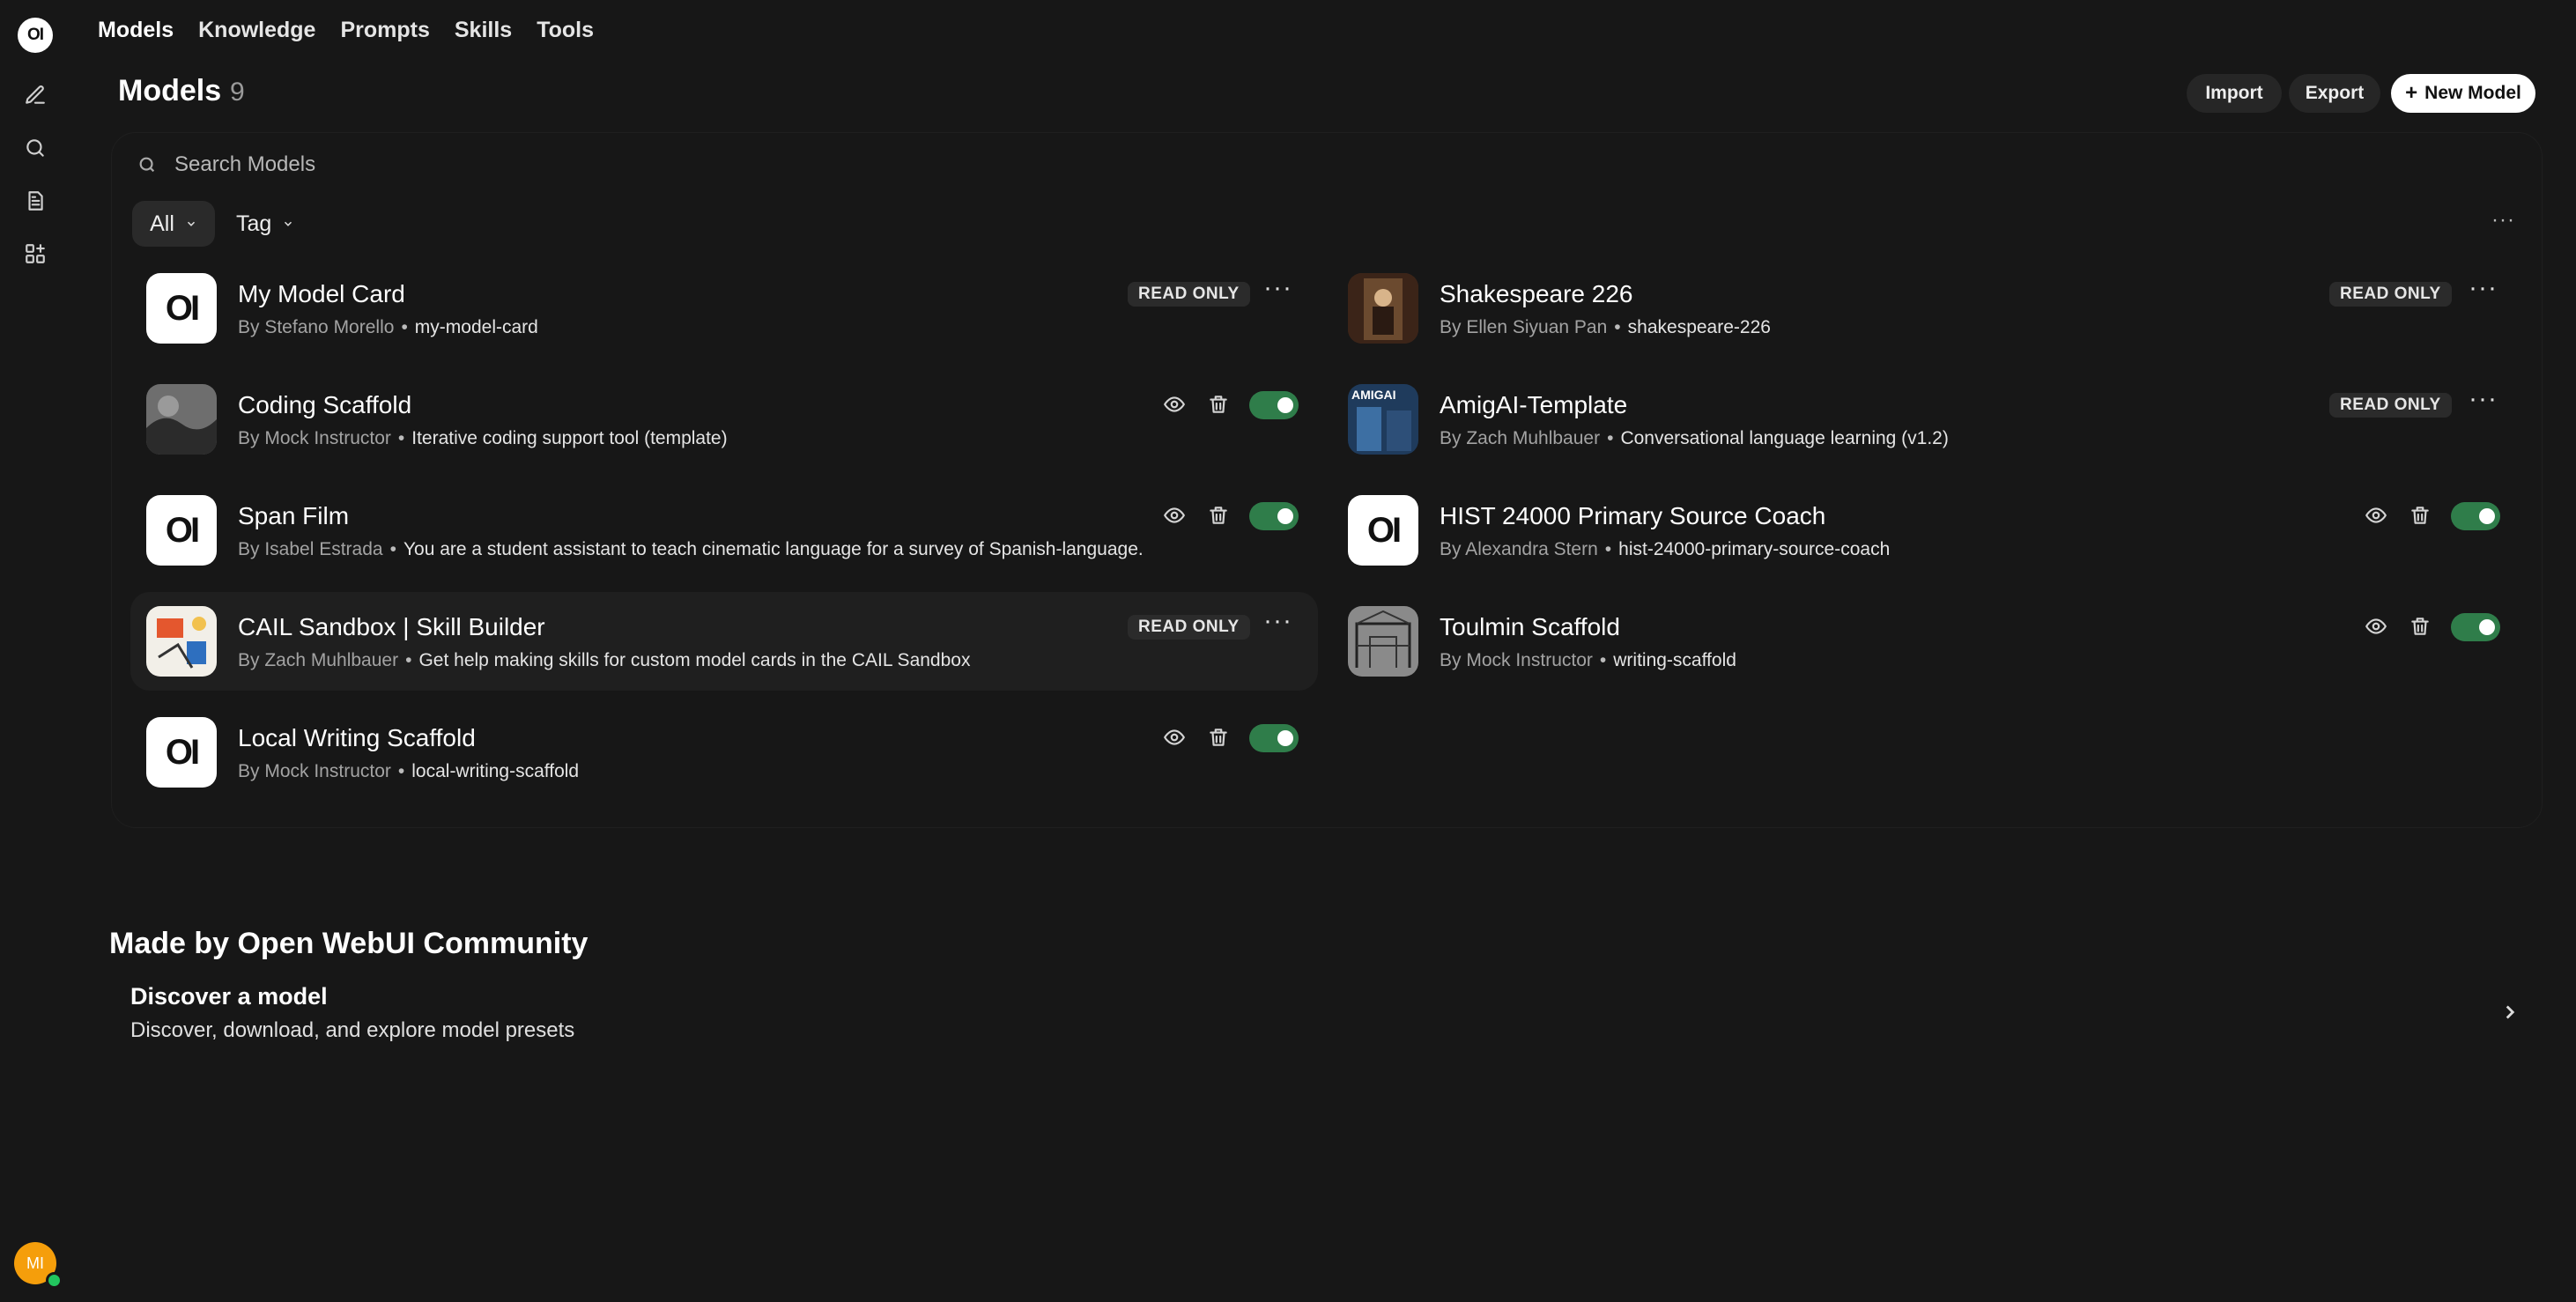  I want to click on model-meta: By Ellen Siyuan Pan • shakespeare-226, so click(1606, 327).